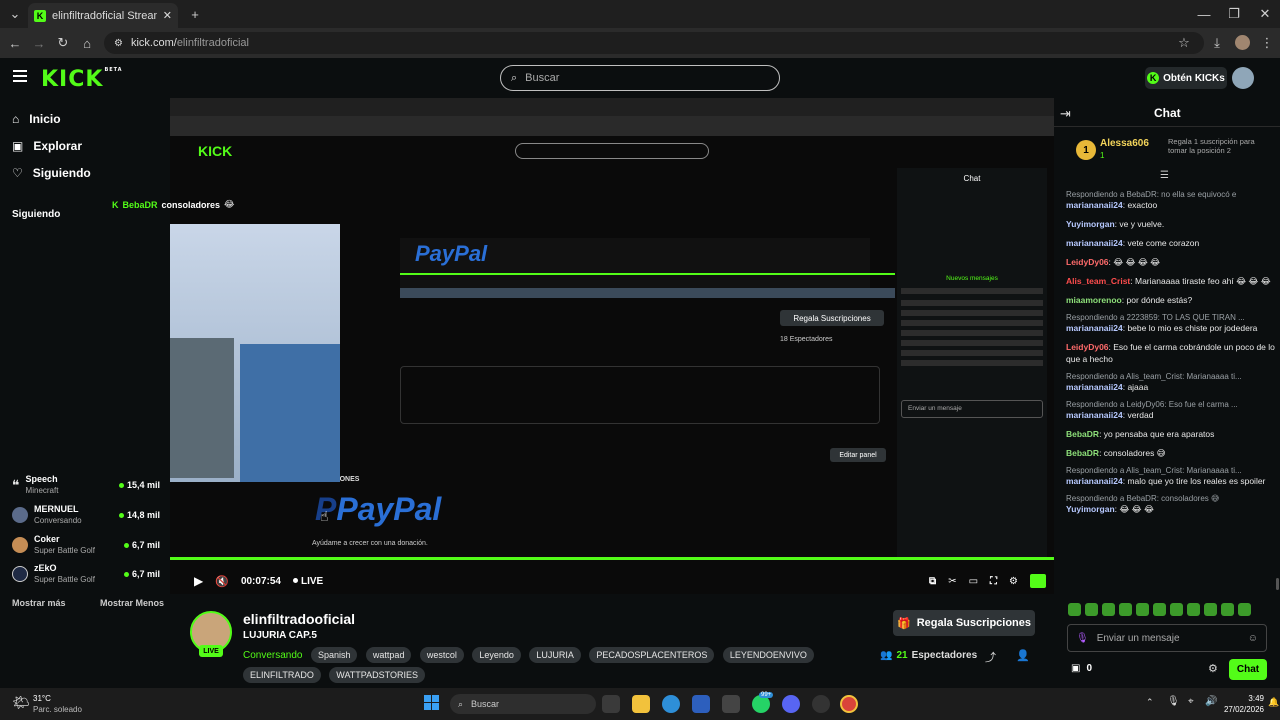 The width and height of the screenshot is (1280, 720). What do you see at coordinates (701, 704) in the screenshot?
I see `store-icon` at bounding box center [701, 704].